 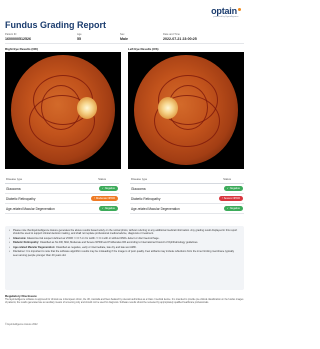 I want to click on optain-logo: optain powered by Eyetelligence, so click(x=226, y=12).